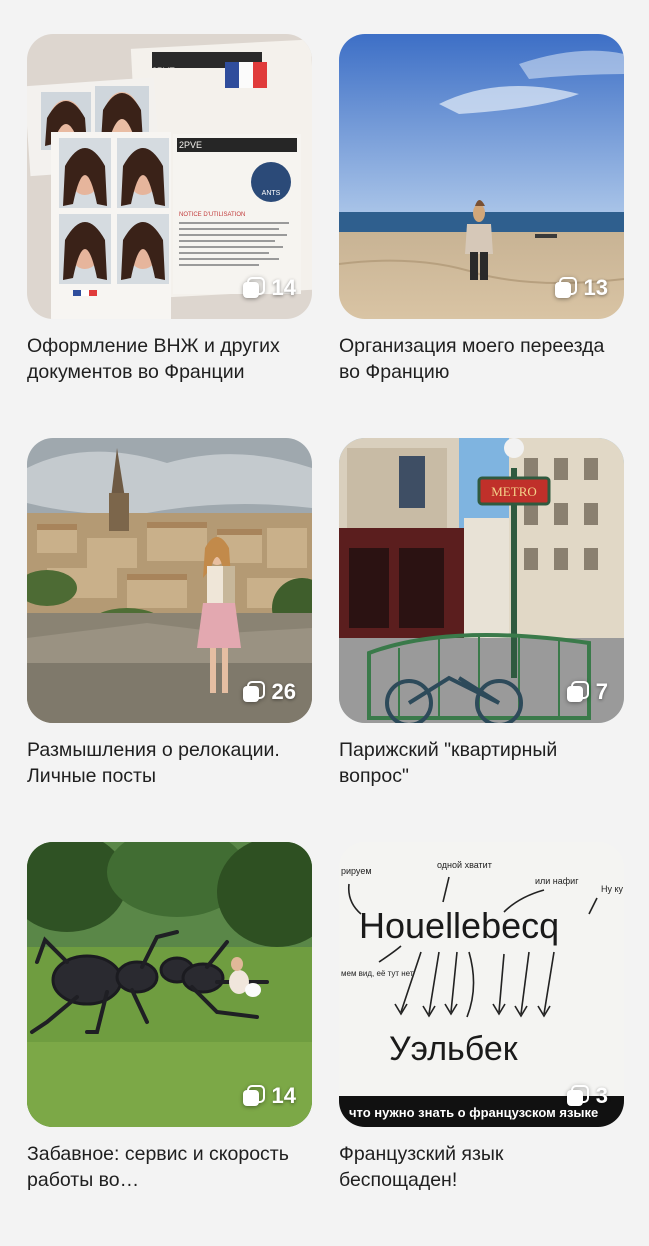 Image resolution: width=649 pixels, height=1246 pixels. I want to click on album-card-thoughts: 26 Размышления о релокации. Личные посты, so click(169, 640).